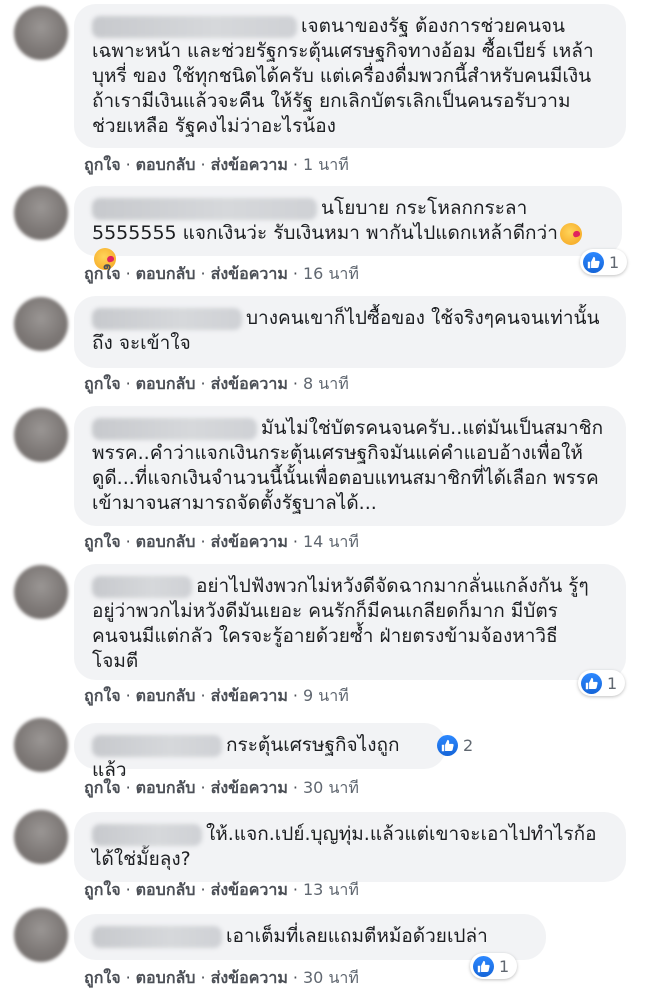 The width and height of the screenshot is (672, 1000). I want to click on comment-actions: ถูกใจ · ตอบกลับ · ส่งข้อความ · 14 นาที, so click(221, 541).